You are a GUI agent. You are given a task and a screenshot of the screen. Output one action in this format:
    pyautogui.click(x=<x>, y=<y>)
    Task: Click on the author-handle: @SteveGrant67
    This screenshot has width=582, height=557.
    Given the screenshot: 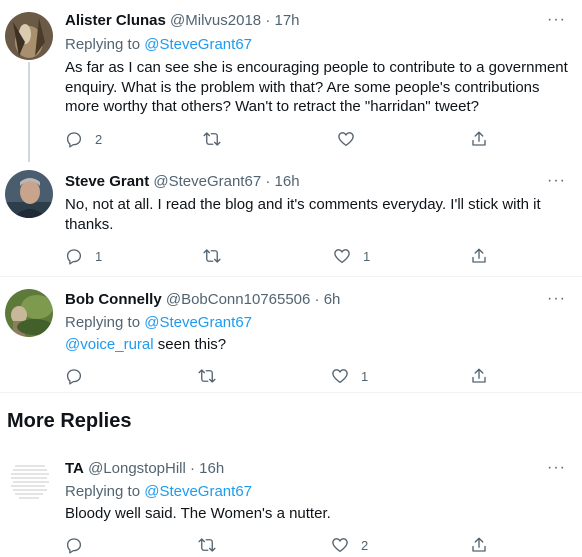 What is the action you would take?
    pyautogui.click(x=207, y=181)
    